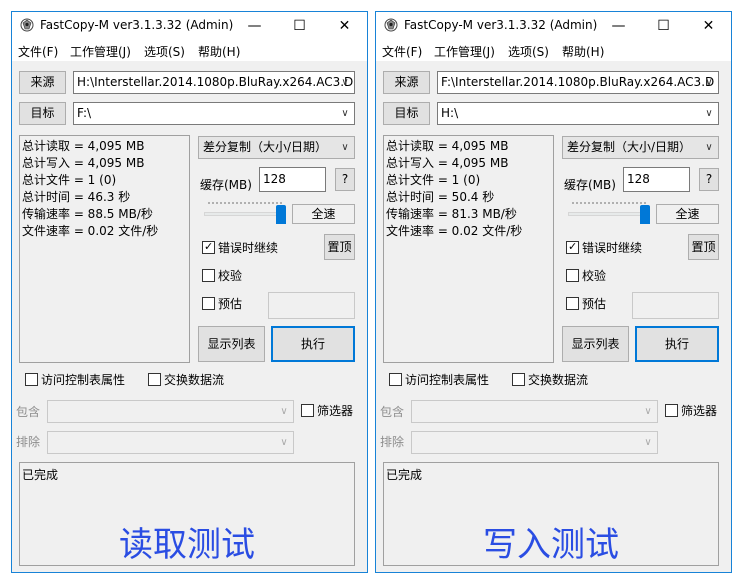 Image resolution: width=740 pixels, height=581 pixels. I want to click on window-title: FastCopy-M ver3.1.3.32 (Admin), so click(501, 25).